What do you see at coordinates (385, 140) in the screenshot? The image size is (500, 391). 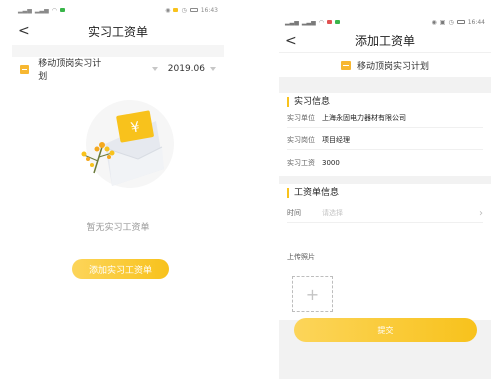 I see `info-row: 实习岗位 项目经理` at bounding box center [385, 140].